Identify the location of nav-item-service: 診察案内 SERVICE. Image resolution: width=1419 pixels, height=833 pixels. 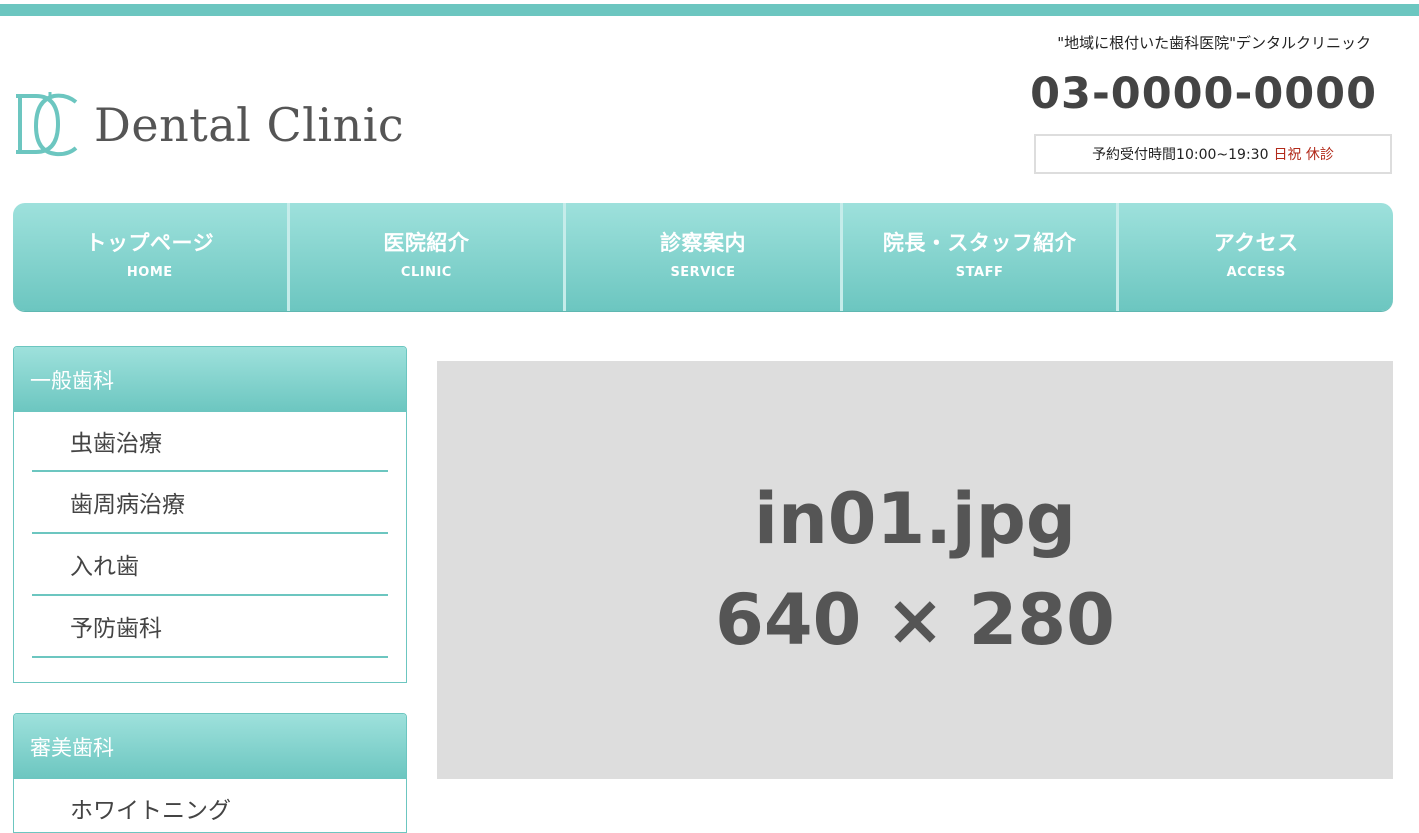
(701, 257).